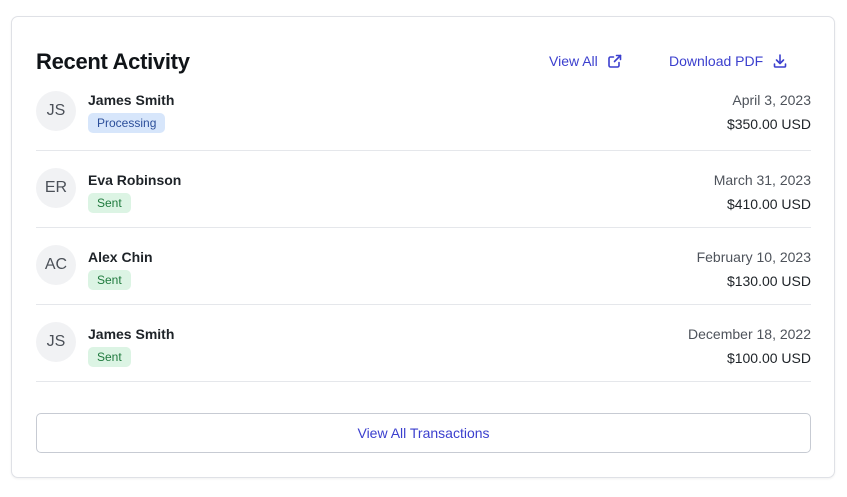 This screenshot has height=497, width=847. What do you see at coordinates (780, 61) in the screenshot?
I see `download-icon` at bounding box center [780, 61].